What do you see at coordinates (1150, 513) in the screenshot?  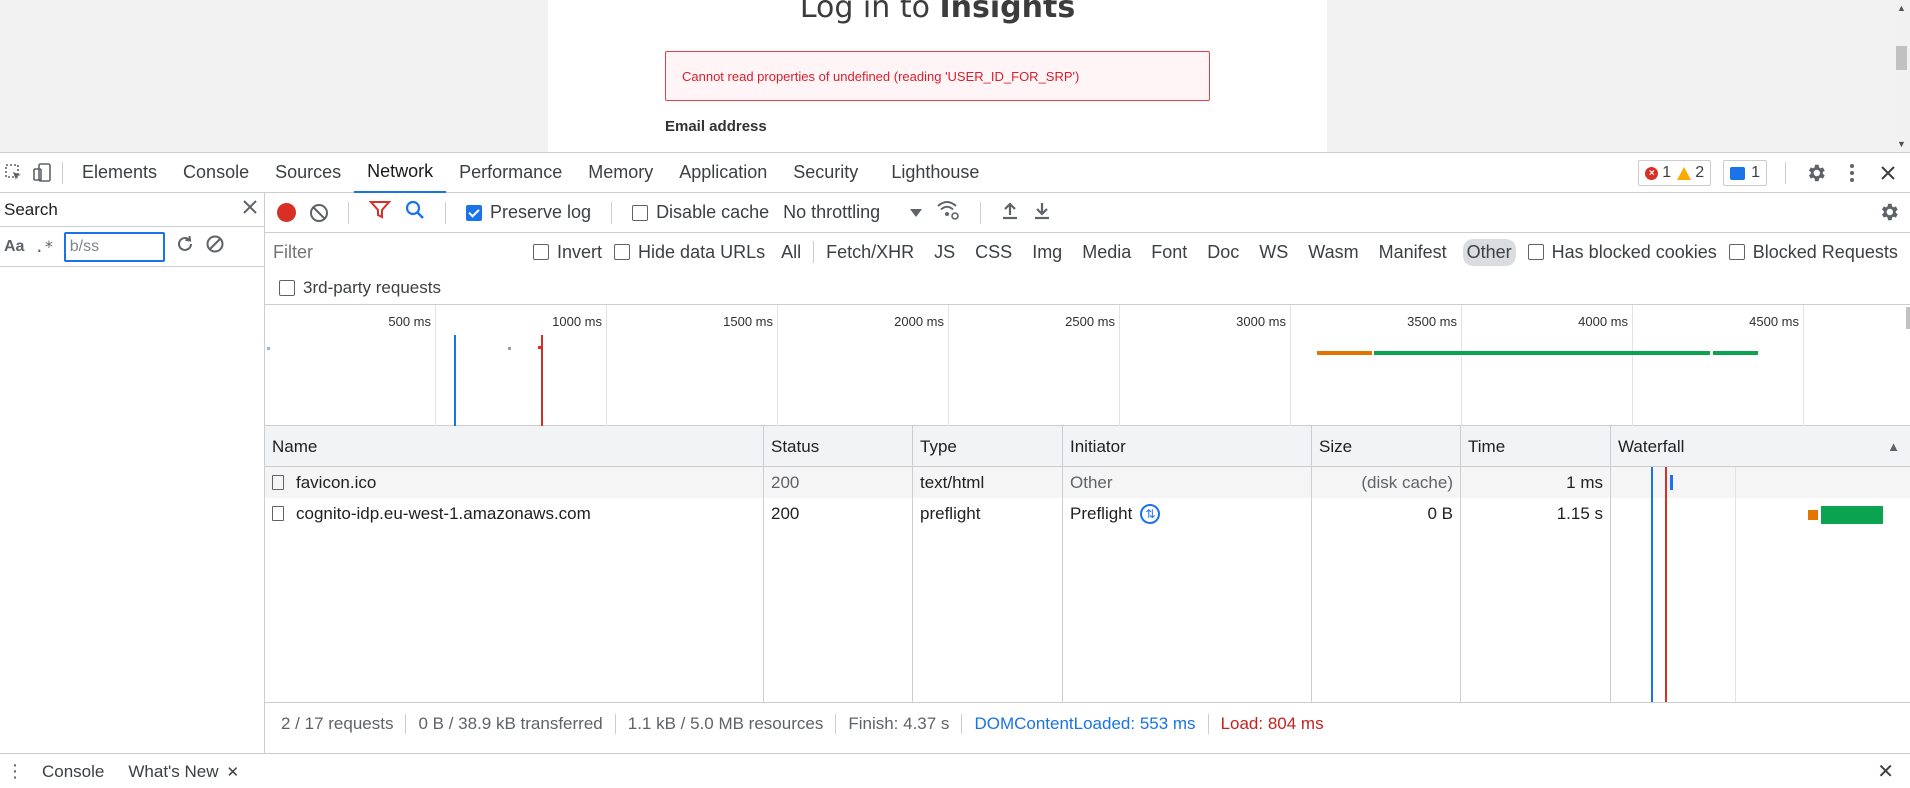 I see `preflight-arrows-icon: ⇅` at bounding box center [1150, 513].